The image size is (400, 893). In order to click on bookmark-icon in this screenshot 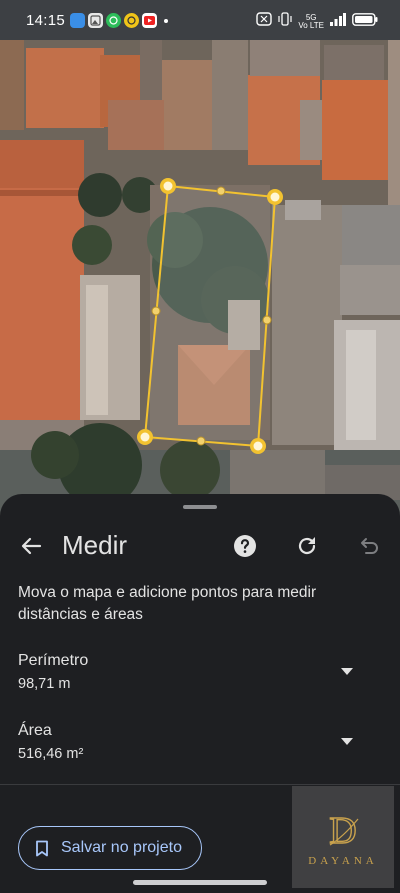, I will do `click(42, 848)`.